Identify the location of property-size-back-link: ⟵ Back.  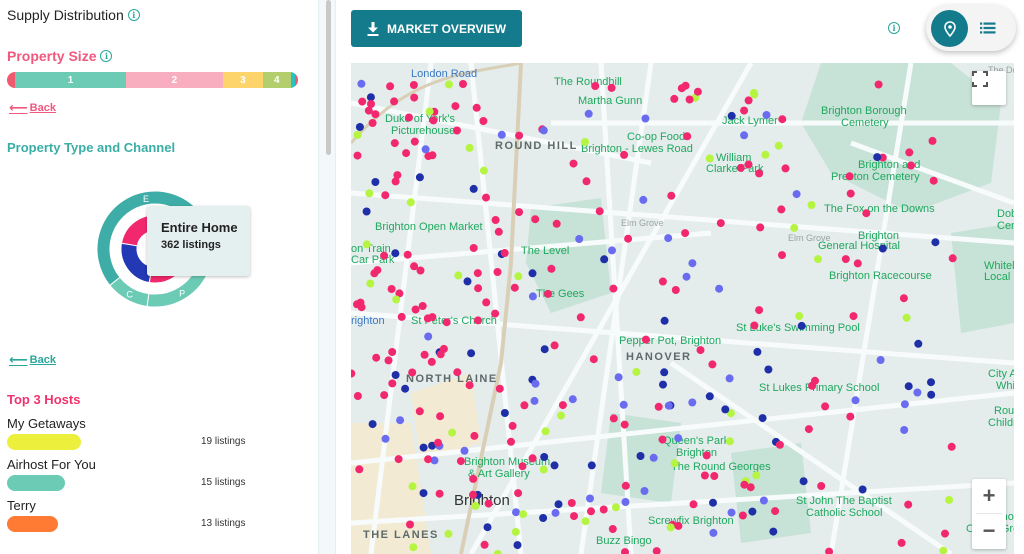
(32, 108).